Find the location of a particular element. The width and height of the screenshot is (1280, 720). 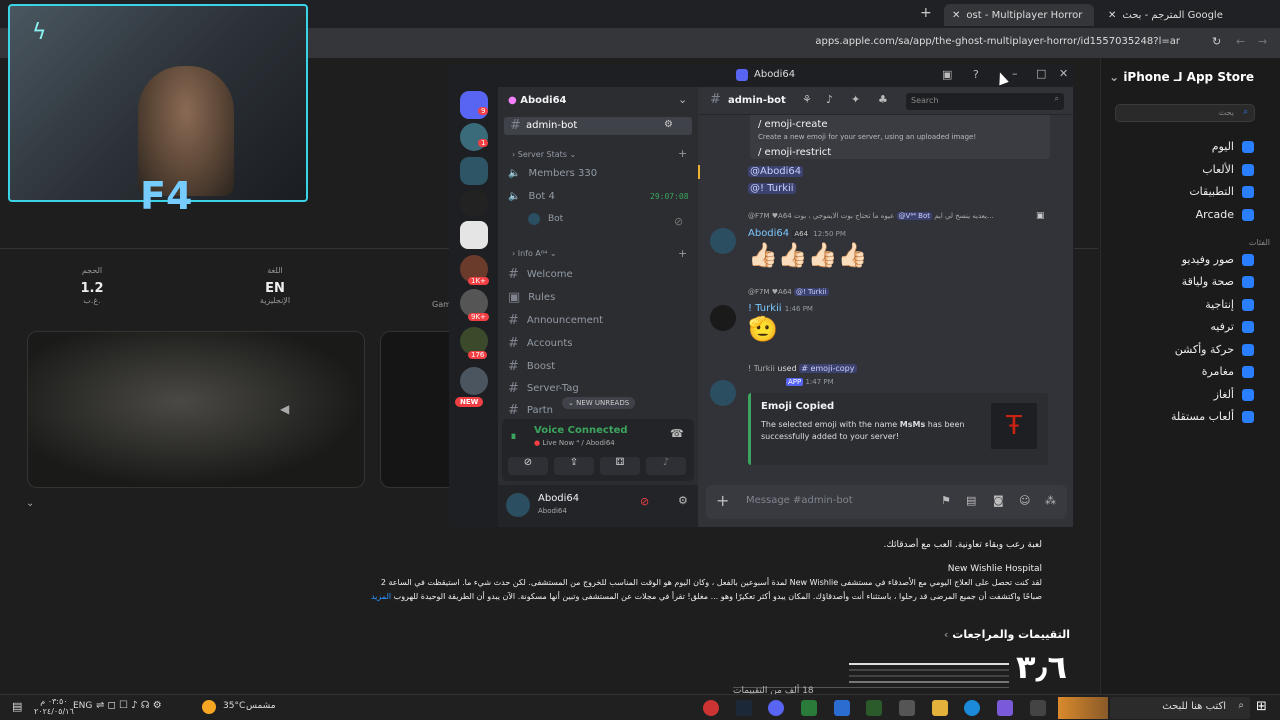

ratings-heading: ‹ التقييمات والمراجعات is located at coordinates (985, 634).